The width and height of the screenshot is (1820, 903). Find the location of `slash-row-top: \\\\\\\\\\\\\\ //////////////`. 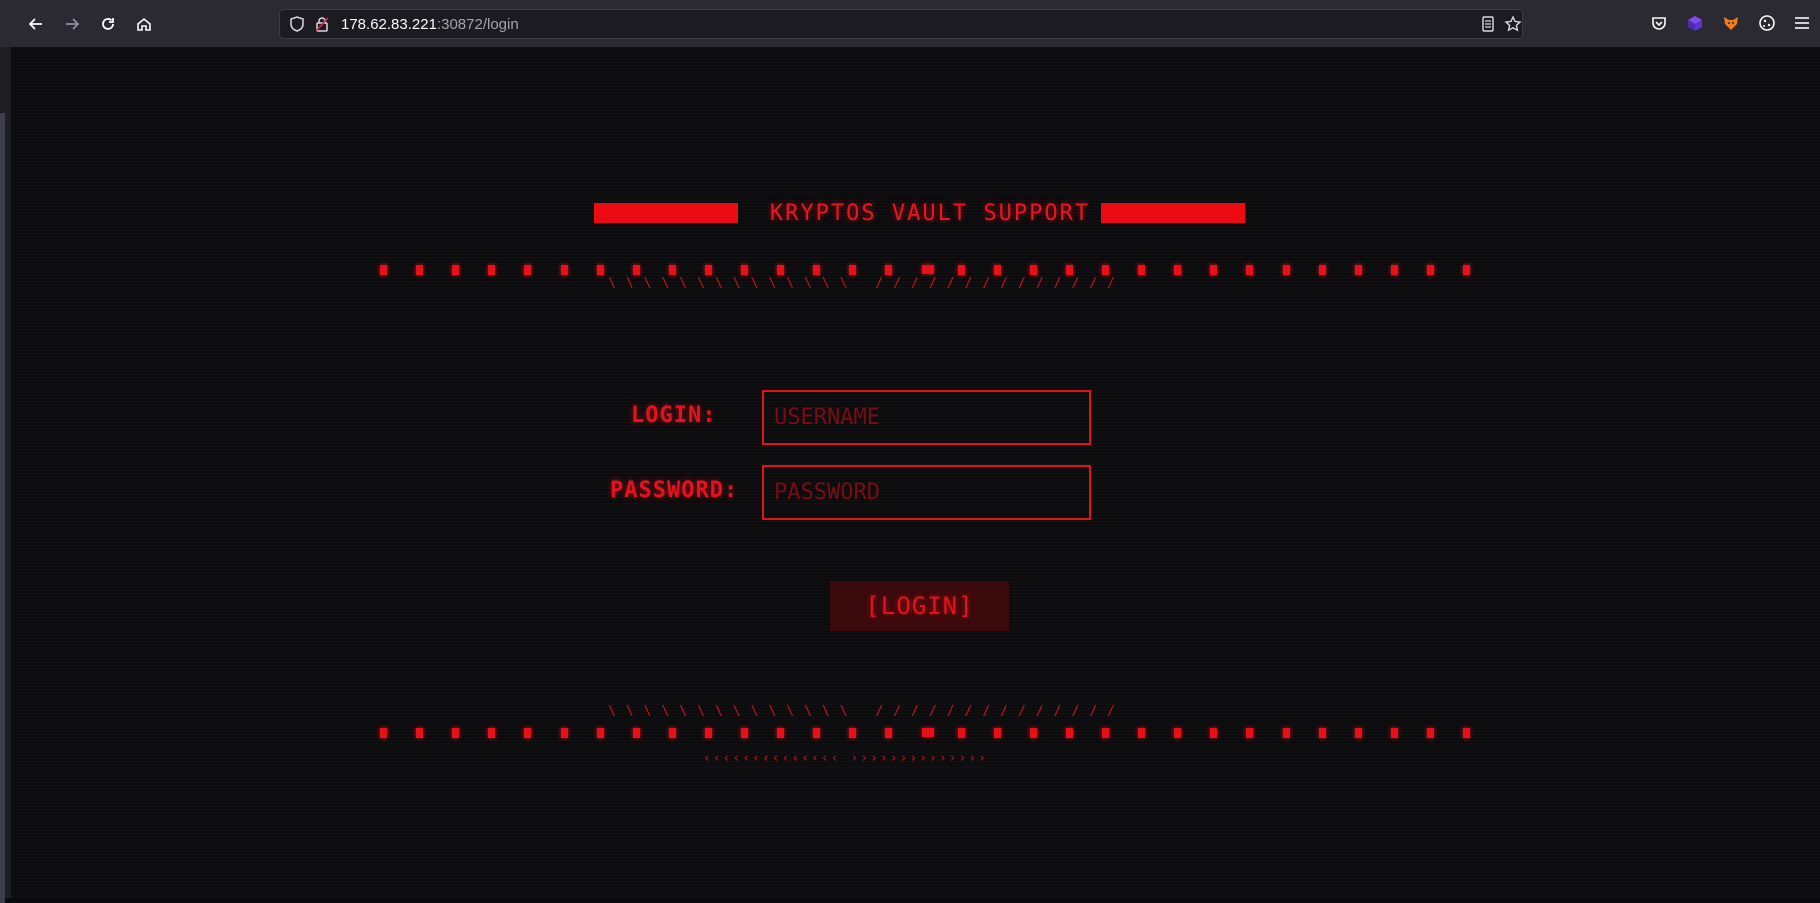

slash-row-top: \\\\\\\\\\\\\\ ////////////// is located at coordinates (866, 283).